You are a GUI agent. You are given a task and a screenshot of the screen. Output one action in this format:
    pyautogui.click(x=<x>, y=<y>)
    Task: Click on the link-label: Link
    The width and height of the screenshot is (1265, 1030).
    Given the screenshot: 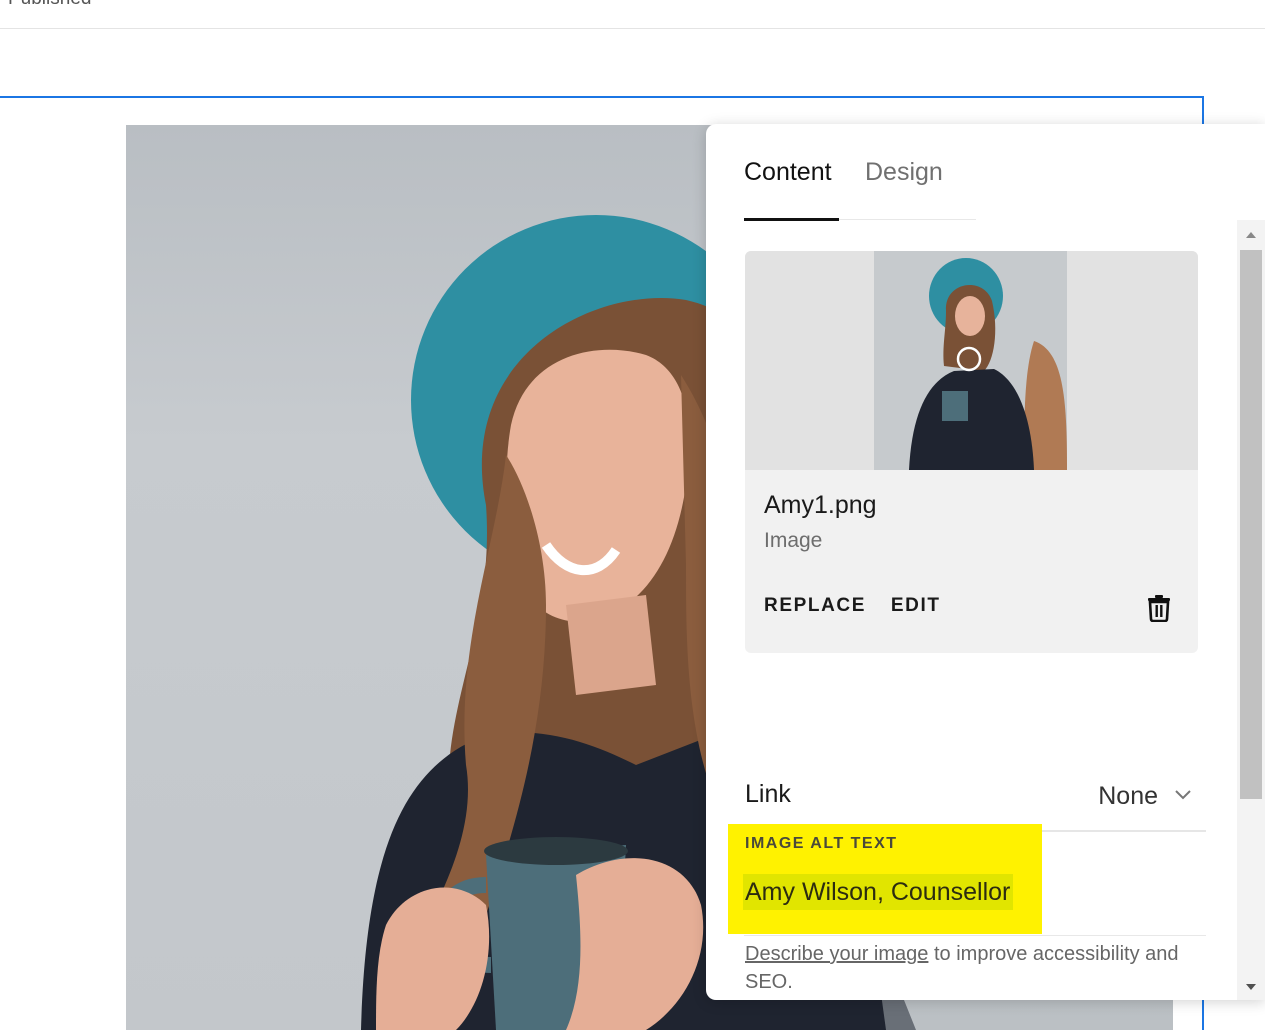 What is the action you would take?
    pyautogui.click(x=768, y=794)
    